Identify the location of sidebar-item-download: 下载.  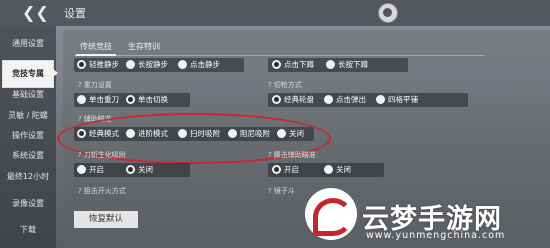
(28, 229).